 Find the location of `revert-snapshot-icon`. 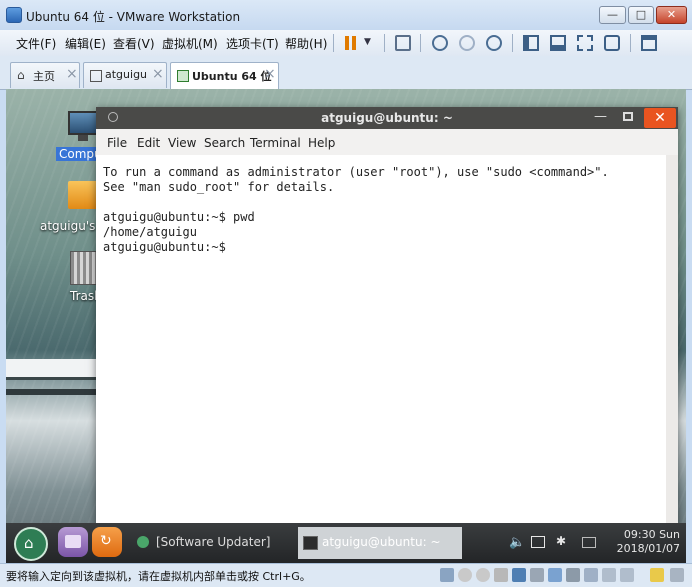

revert-snapshot-icon is located at coordinates (467, 43).